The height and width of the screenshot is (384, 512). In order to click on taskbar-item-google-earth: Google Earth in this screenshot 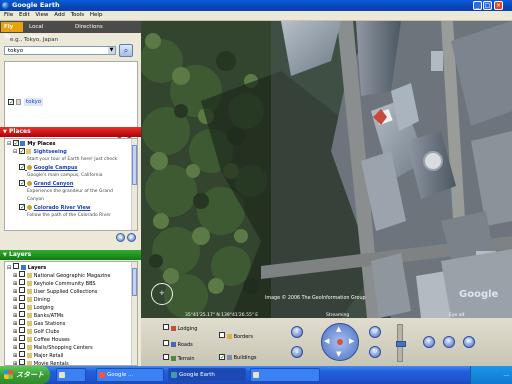, I will do `click(207, 375)`.